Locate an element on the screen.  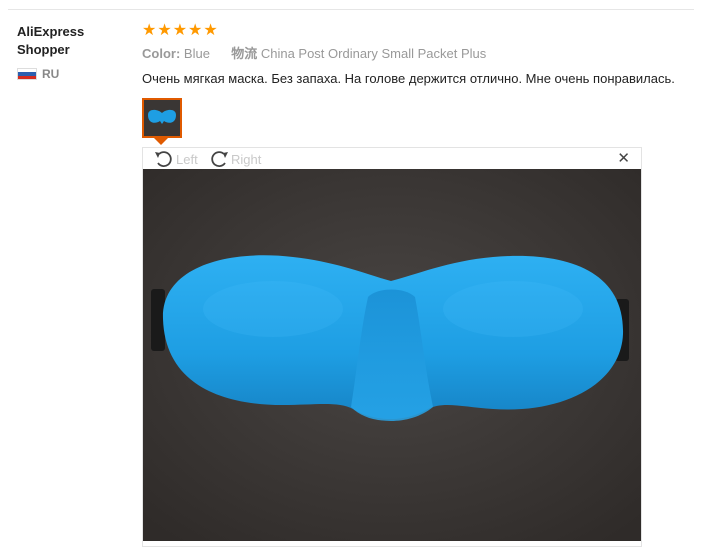
reviewer-info: AliExpress Shopper RU is located at coordinates (72, 52).